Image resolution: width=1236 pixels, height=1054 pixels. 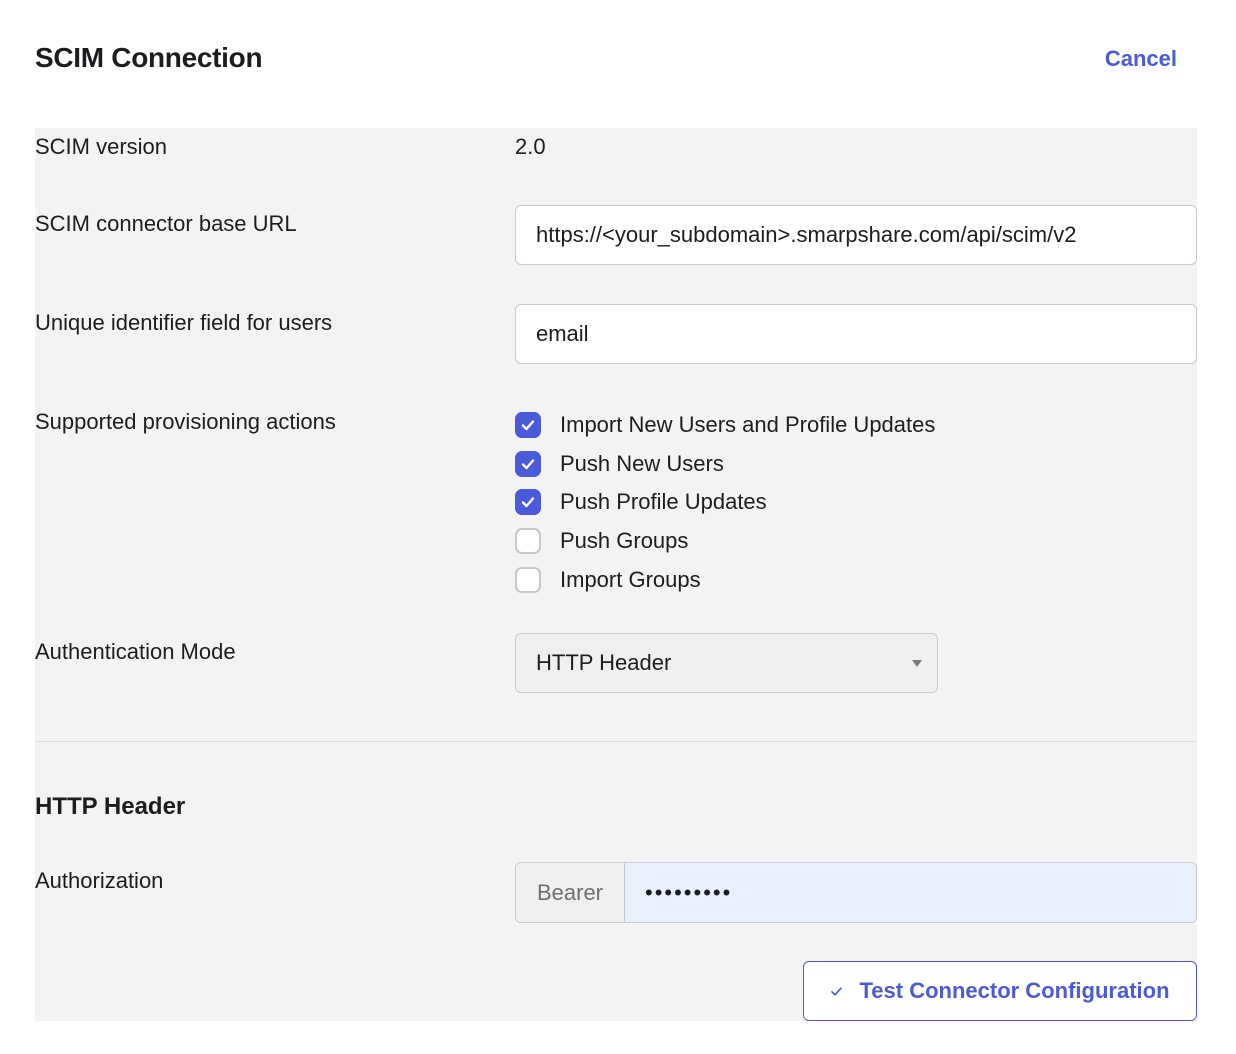 What do you see at coordinates (530, 146) in the screenshot?
I see `scim-version-value: 2.0` at bounding box center [530, 146].